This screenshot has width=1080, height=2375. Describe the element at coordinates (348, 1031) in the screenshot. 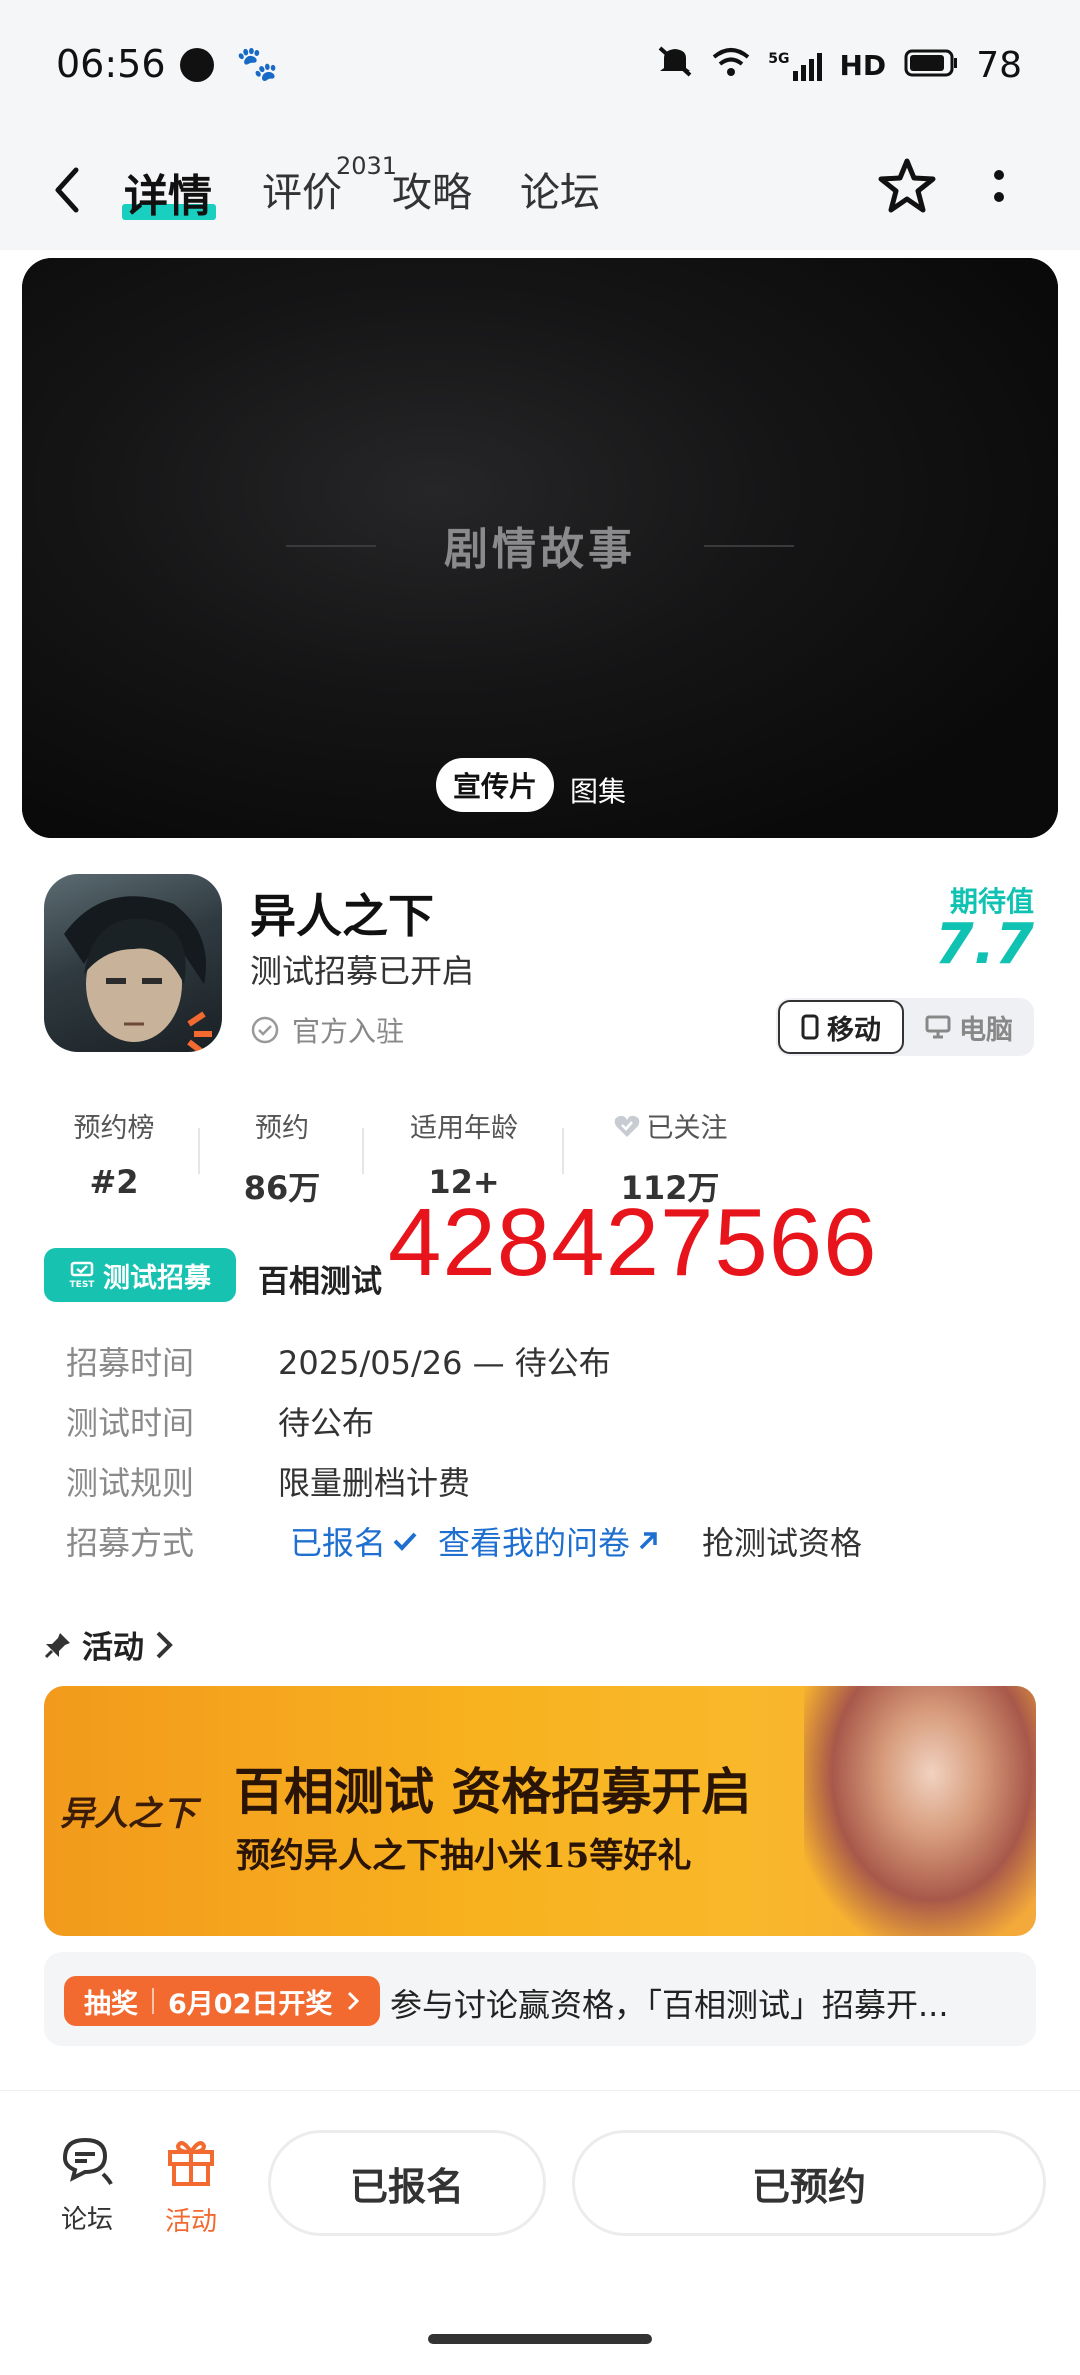

I see `verified-label: 官方入驻` at that location.